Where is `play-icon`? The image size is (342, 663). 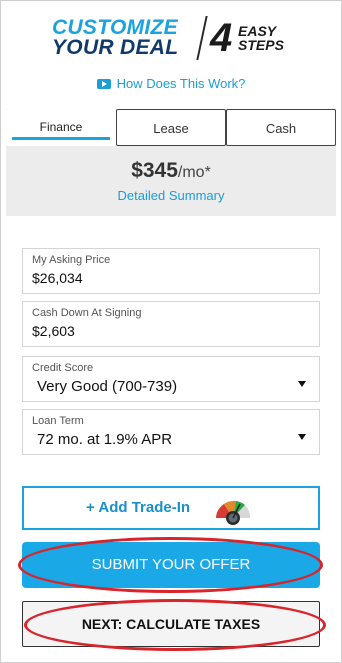 play-icon is located at coordinates (103, 84).